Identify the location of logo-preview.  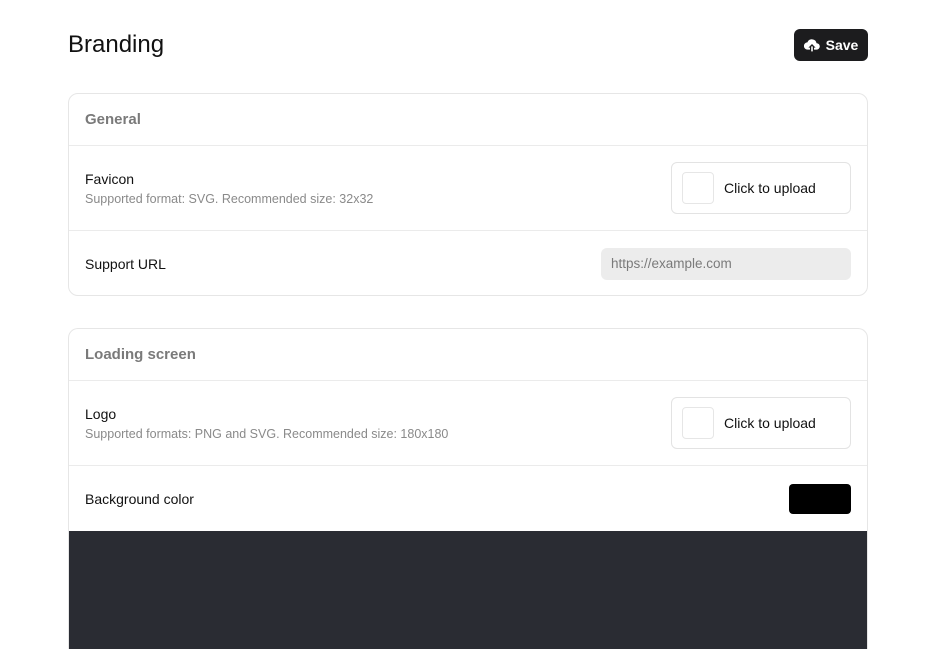
(698, 423).